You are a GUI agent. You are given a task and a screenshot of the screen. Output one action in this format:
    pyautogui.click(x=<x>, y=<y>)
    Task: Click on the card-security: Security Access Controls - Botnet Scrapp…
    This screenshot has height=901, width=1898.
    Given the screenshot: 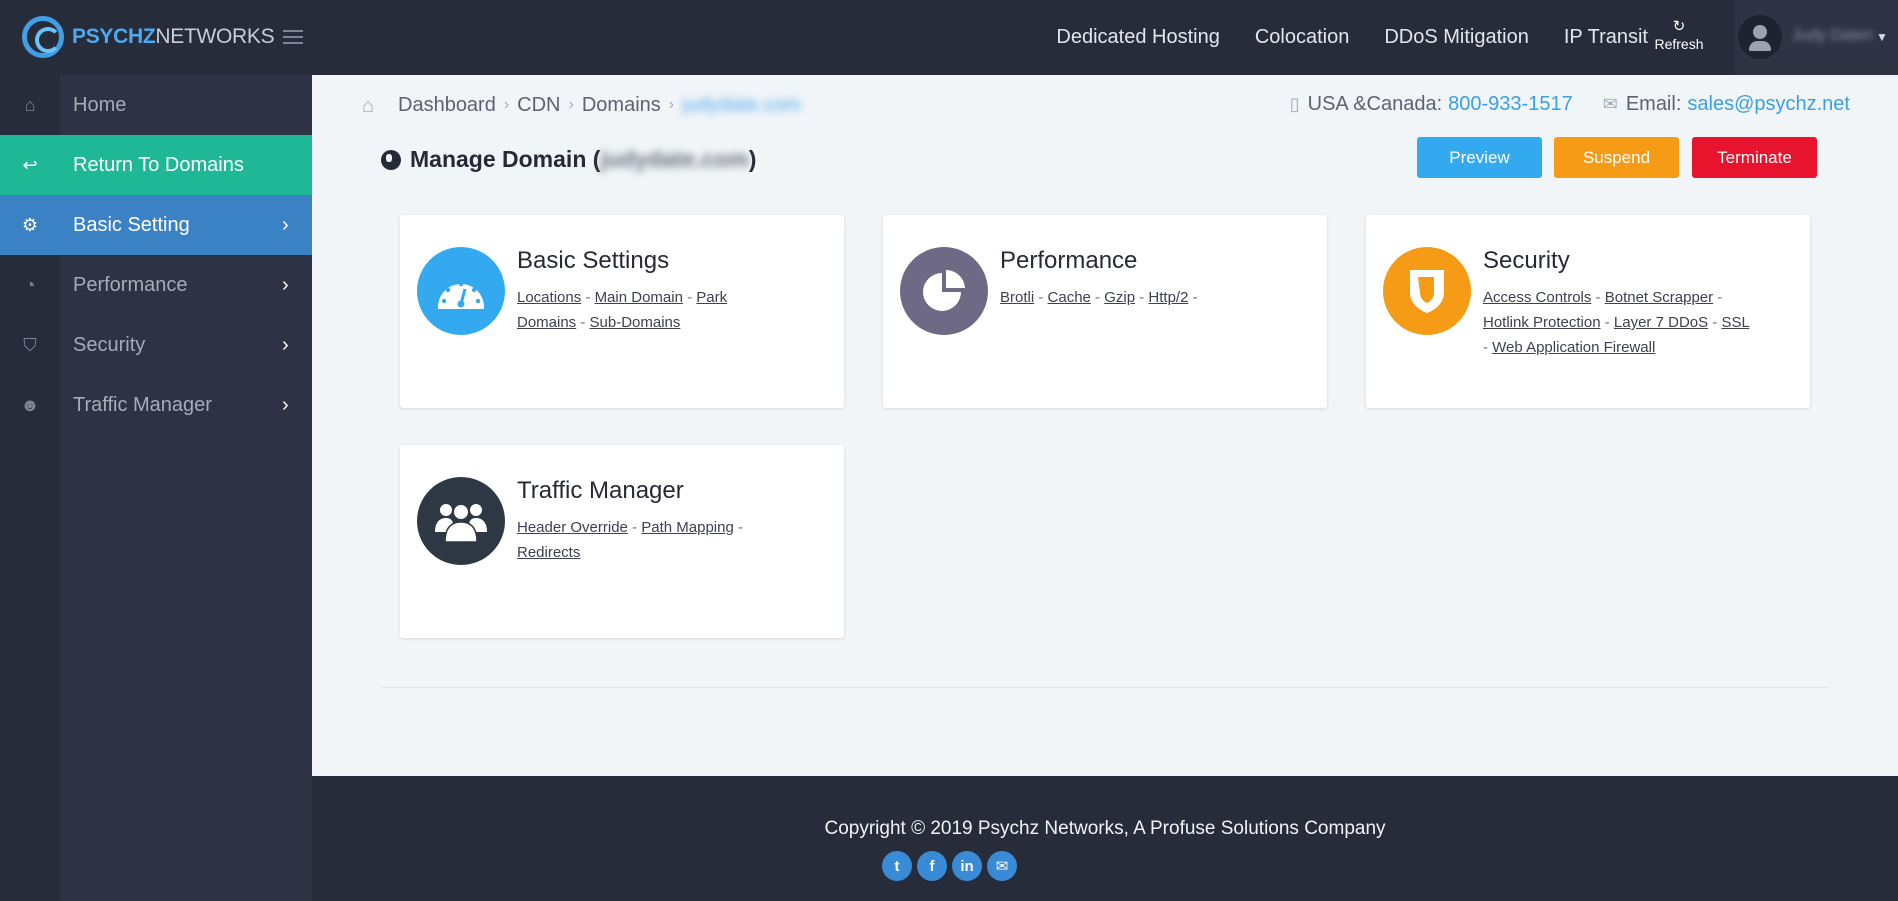 What is the action you would take?
    pyautogui.click(x=1588, y=311)
    